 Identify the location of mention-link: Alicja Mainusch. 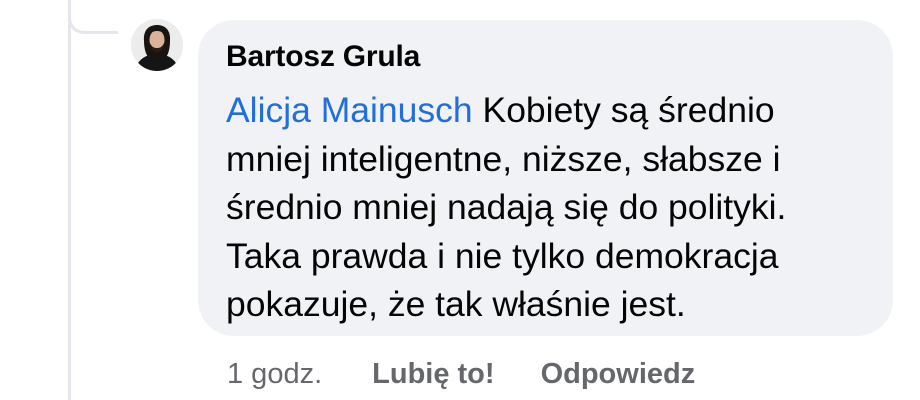
(349, 110).